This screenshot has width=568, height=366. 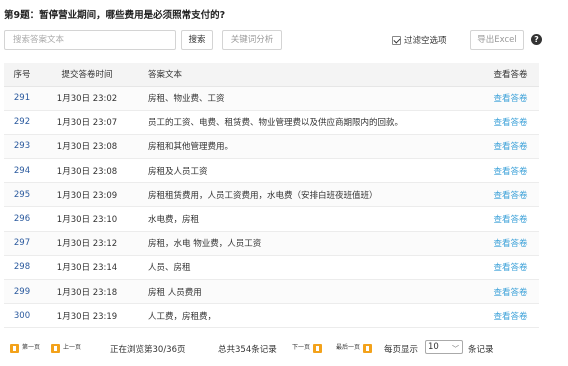 I want to click on row-answer: 房租 人员费用, so click(x=308, y=292).